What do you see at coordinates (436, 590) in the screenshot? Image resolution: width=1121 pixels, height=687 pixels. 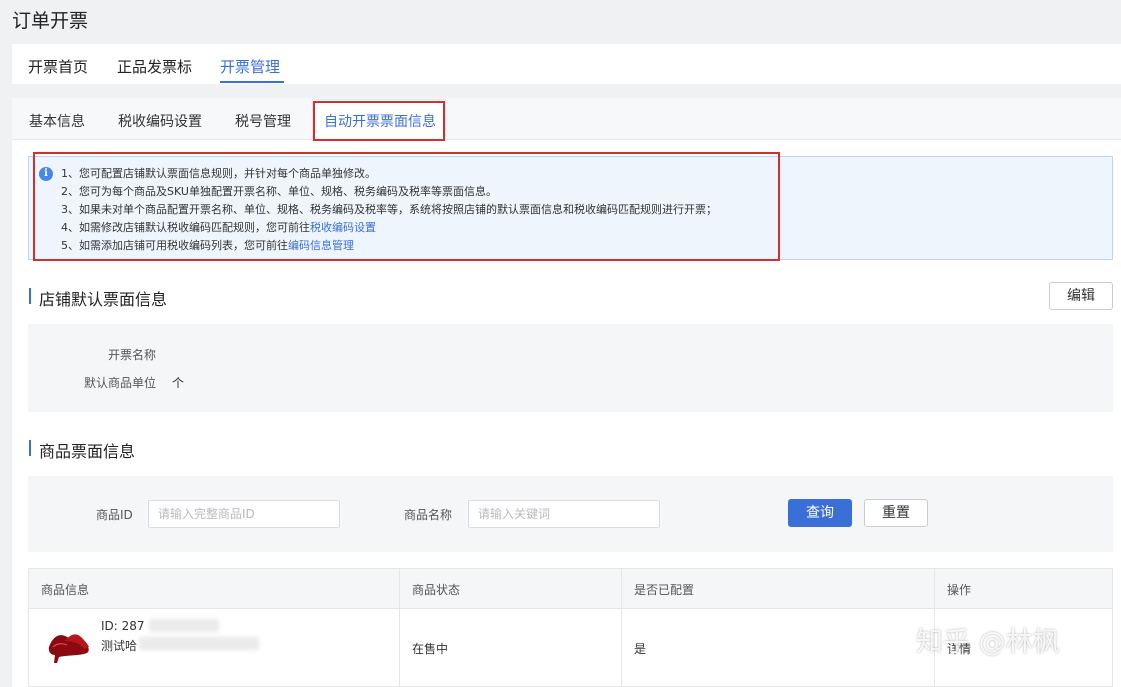 I see `header-product-status: 商品状态` at bounding box center [436, 590].